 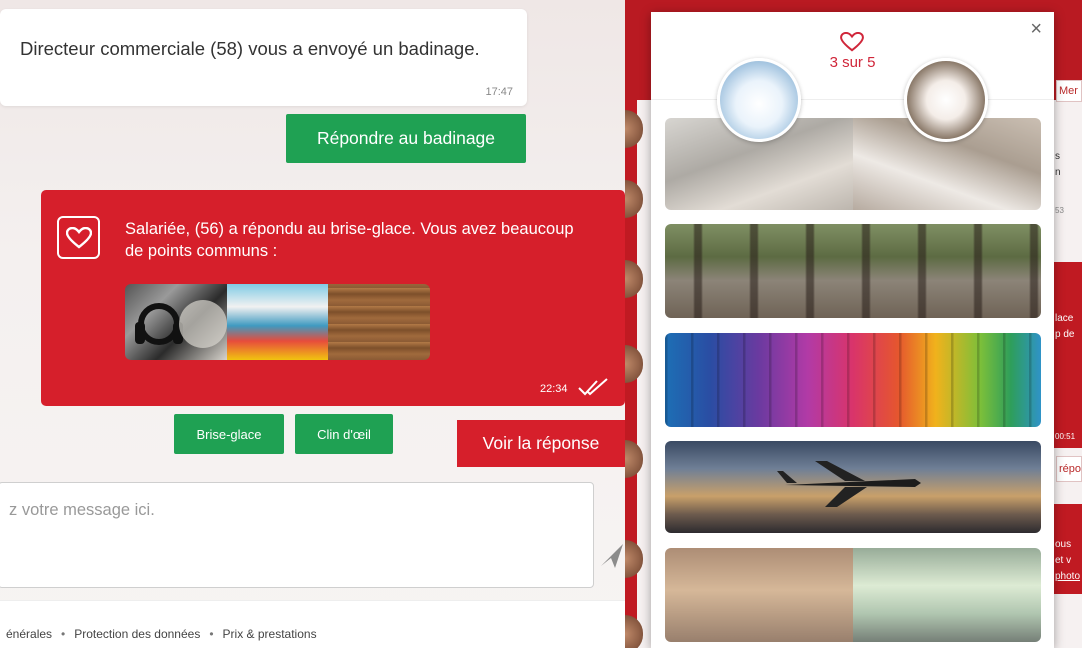 I want to click on footer-link-terms: énérales, so click(x=29, y=634).